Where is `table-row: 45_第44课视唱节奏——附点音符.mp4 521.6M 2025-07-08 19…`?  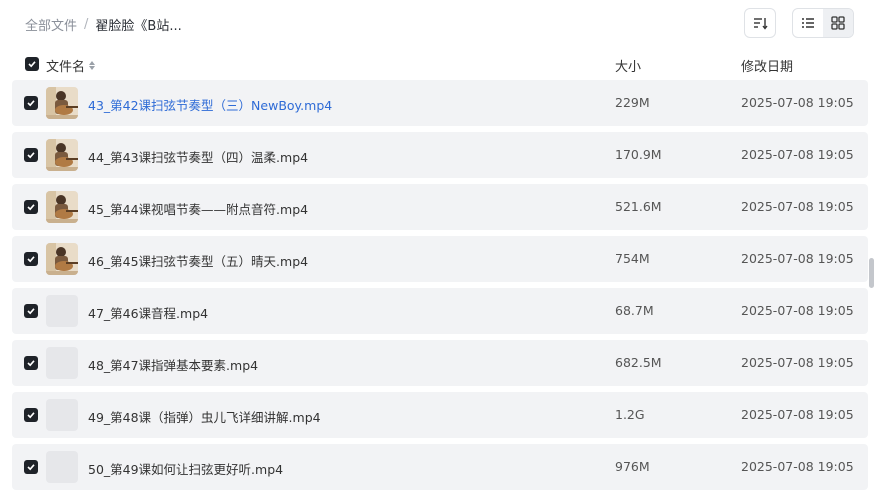 table-row: 45_第44课视唱节奏——附点音符.mp4 521.6M 2025-07-08 19… is located at coordinates (440, 207).